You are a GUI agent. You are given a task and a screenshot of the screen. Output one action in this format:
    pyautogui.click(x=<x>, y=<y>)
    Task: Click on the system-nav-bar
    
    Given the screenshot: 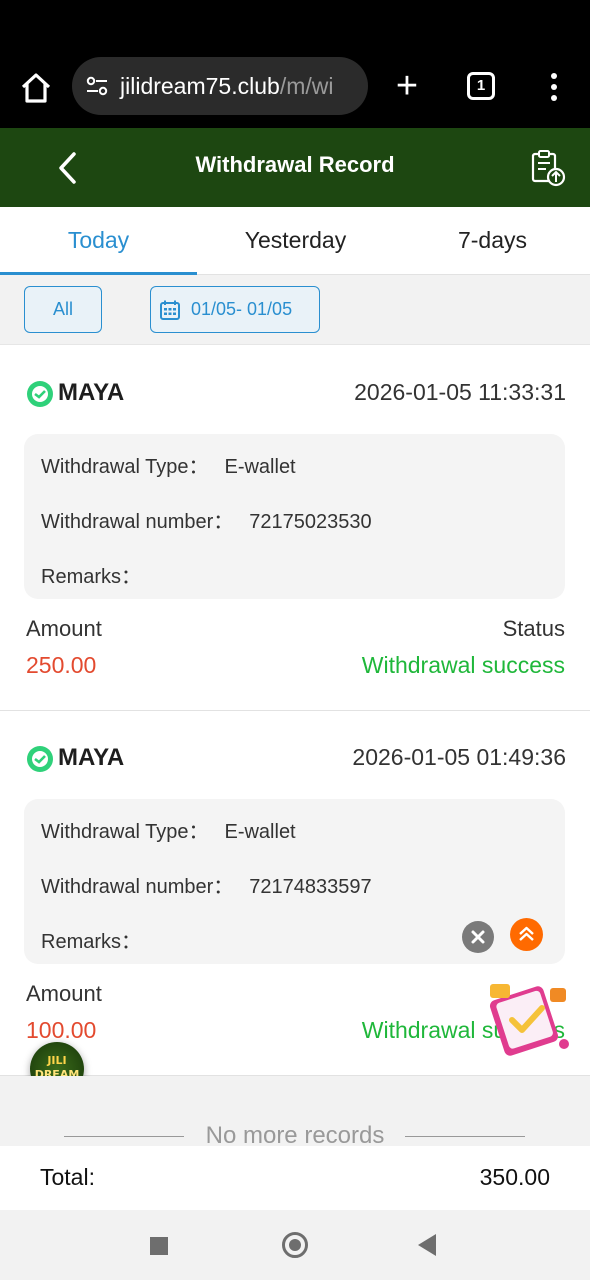 What is the action you would take?
    pyautogui.click(x=295, y=1245)
    